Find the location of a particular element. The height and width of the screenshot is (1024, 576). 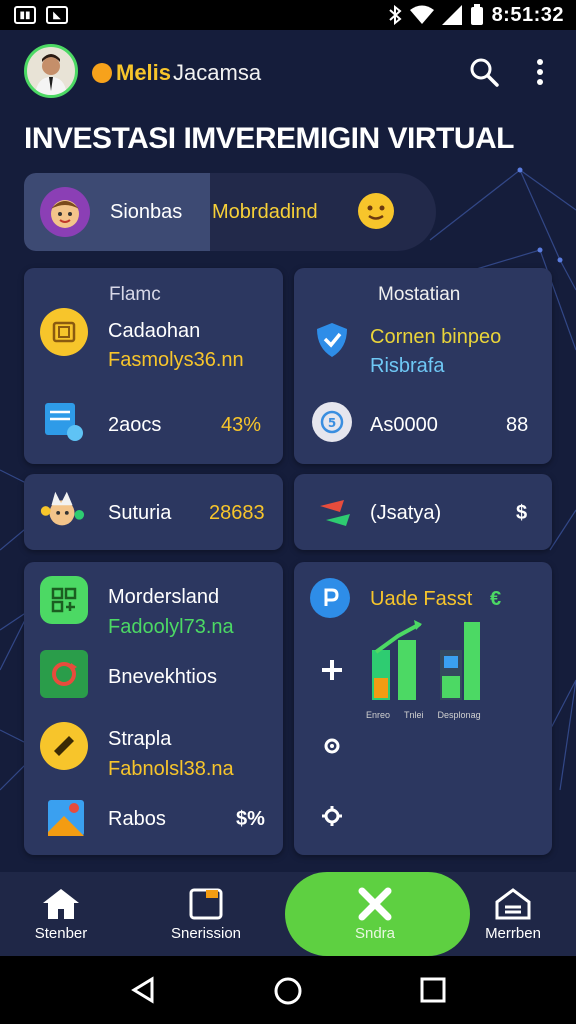

card-chart-title-symbol: € is located at coordinates (496, 599).